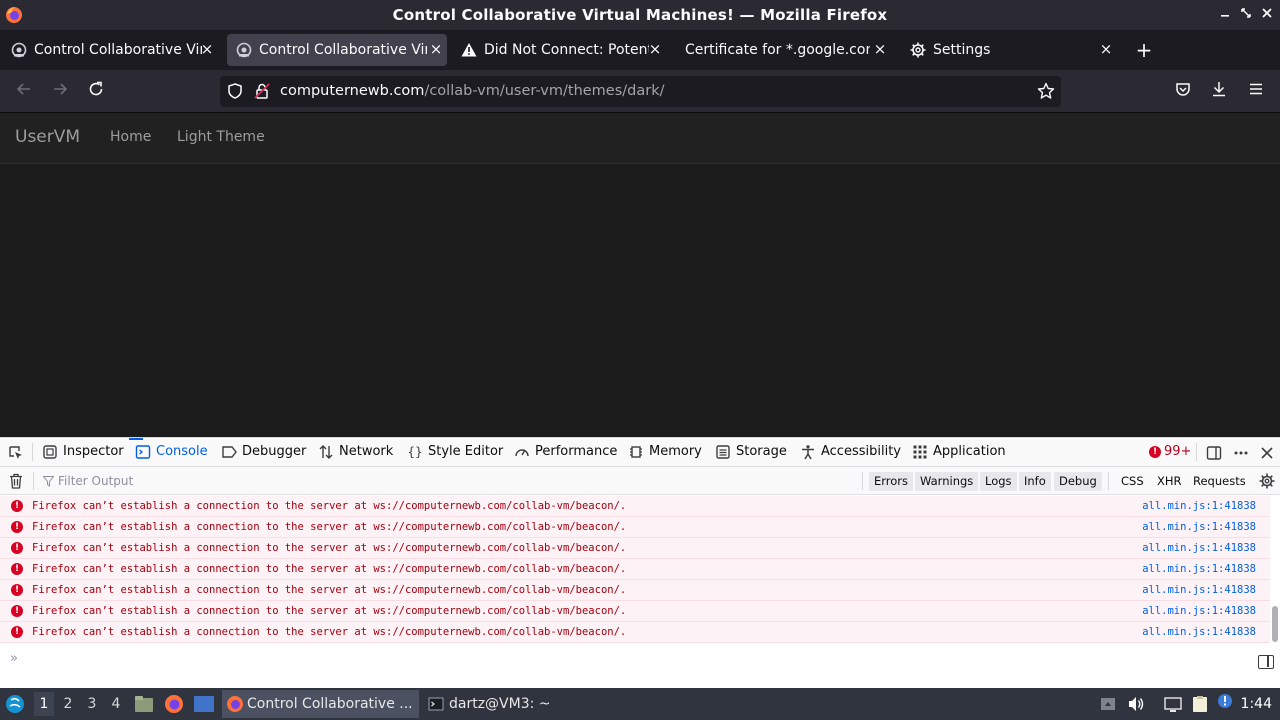  I want to click on gear-icon, so click(918, 50).